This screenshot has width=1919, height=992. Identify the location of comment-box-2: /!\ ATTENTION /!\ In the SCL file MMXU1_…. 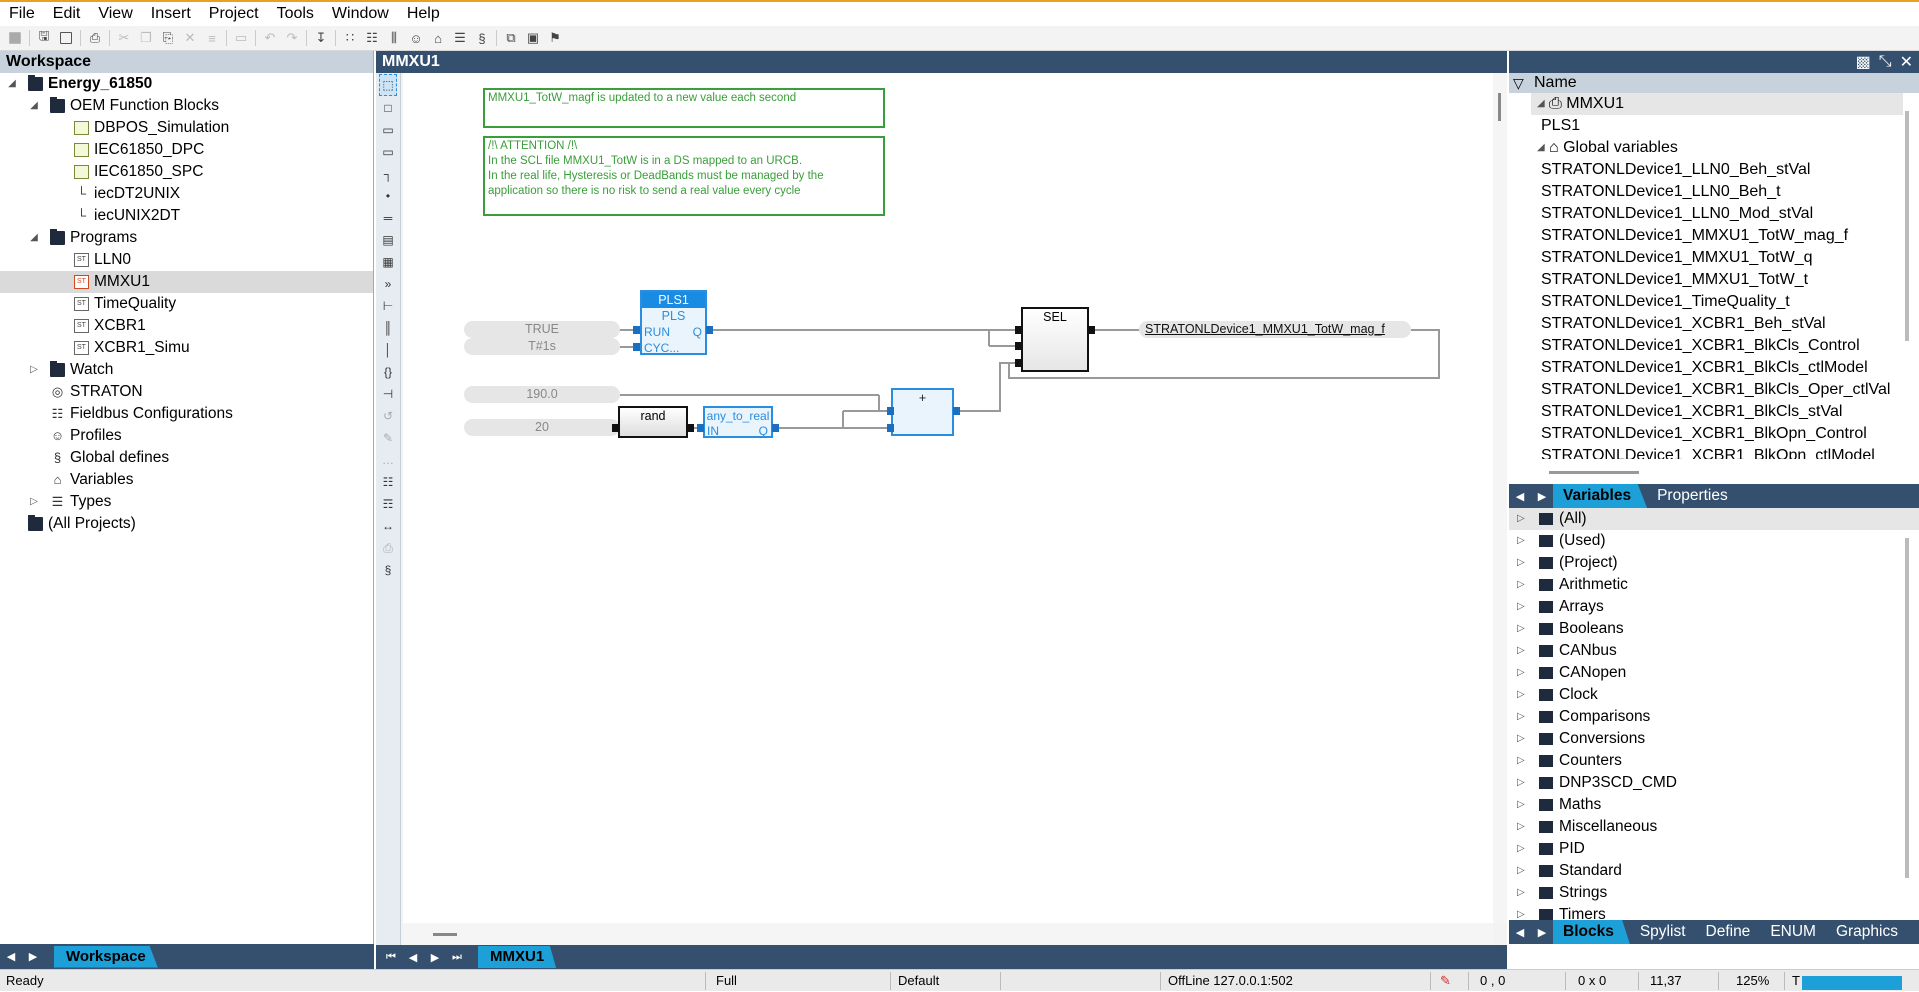
(684, 176).